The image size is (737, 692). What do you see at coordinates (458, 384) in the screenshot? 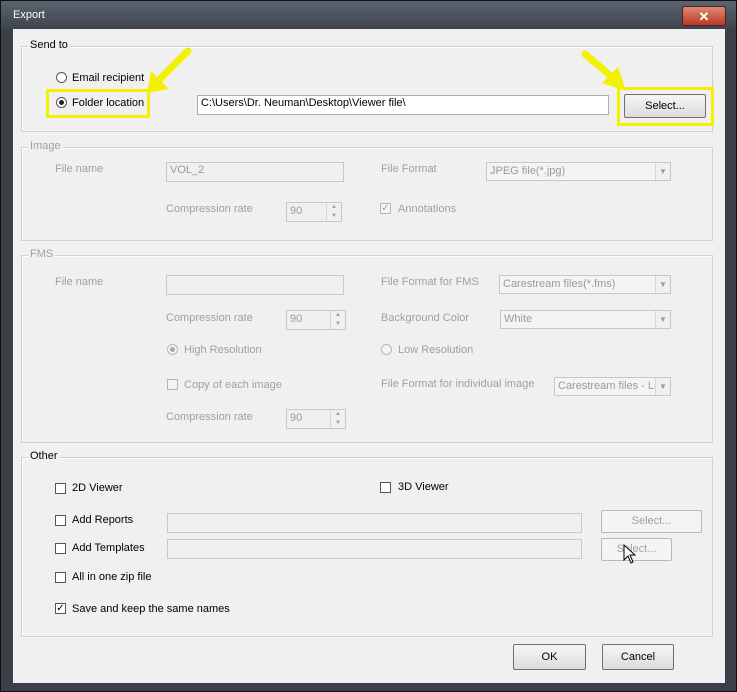
I see `individual-format-label: File Format for individual image` at bounding box center [458, 384].